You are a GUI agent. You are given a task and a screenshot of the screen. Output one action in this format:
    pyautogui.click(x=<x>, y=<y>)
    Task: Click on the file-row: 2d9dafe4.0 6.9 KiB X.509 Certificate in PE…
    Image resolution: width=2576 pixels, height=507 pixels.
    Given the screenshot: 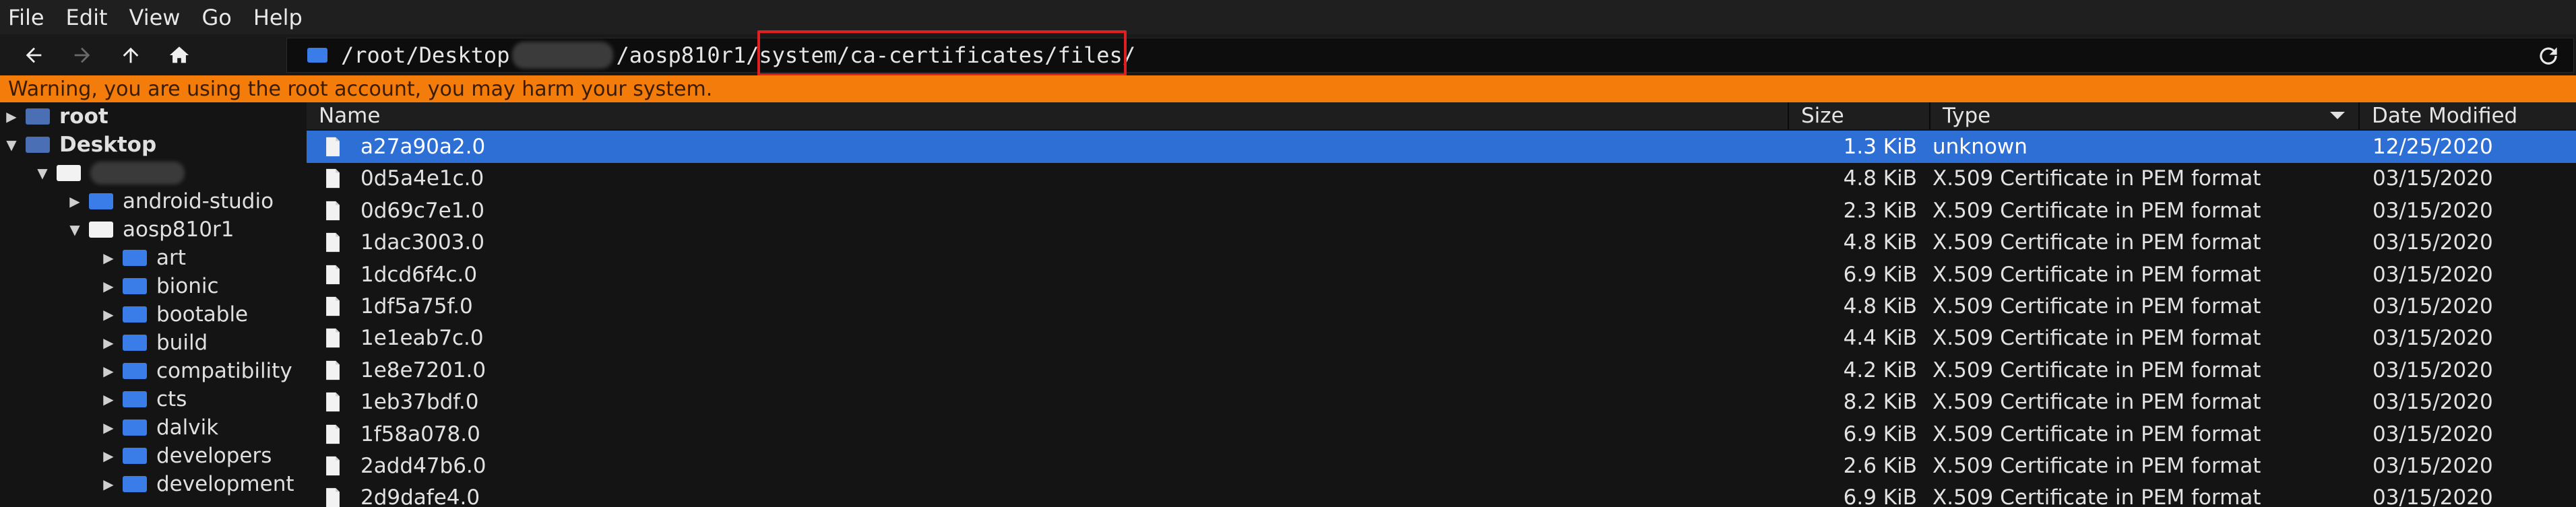 What is the action you would take?
    pyautogui.click(x=1441, y=494)
    